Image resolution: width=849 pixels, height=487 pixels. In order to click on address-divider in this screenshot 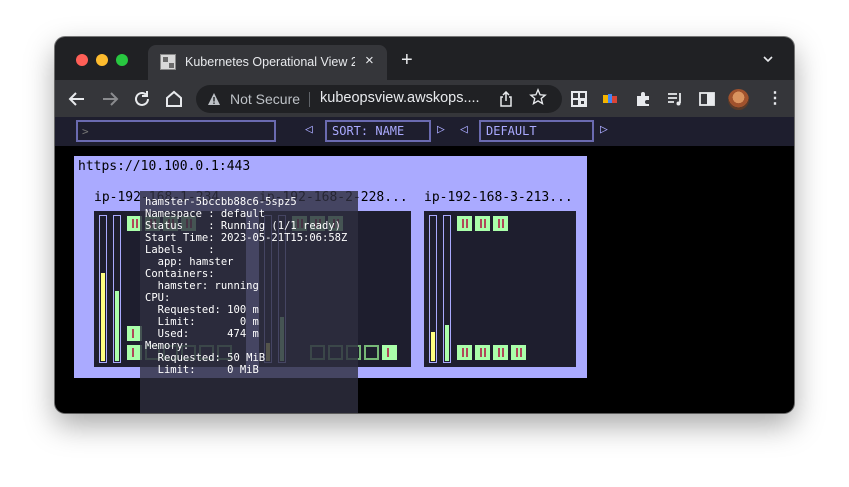, I will do `click(309, 99)`.